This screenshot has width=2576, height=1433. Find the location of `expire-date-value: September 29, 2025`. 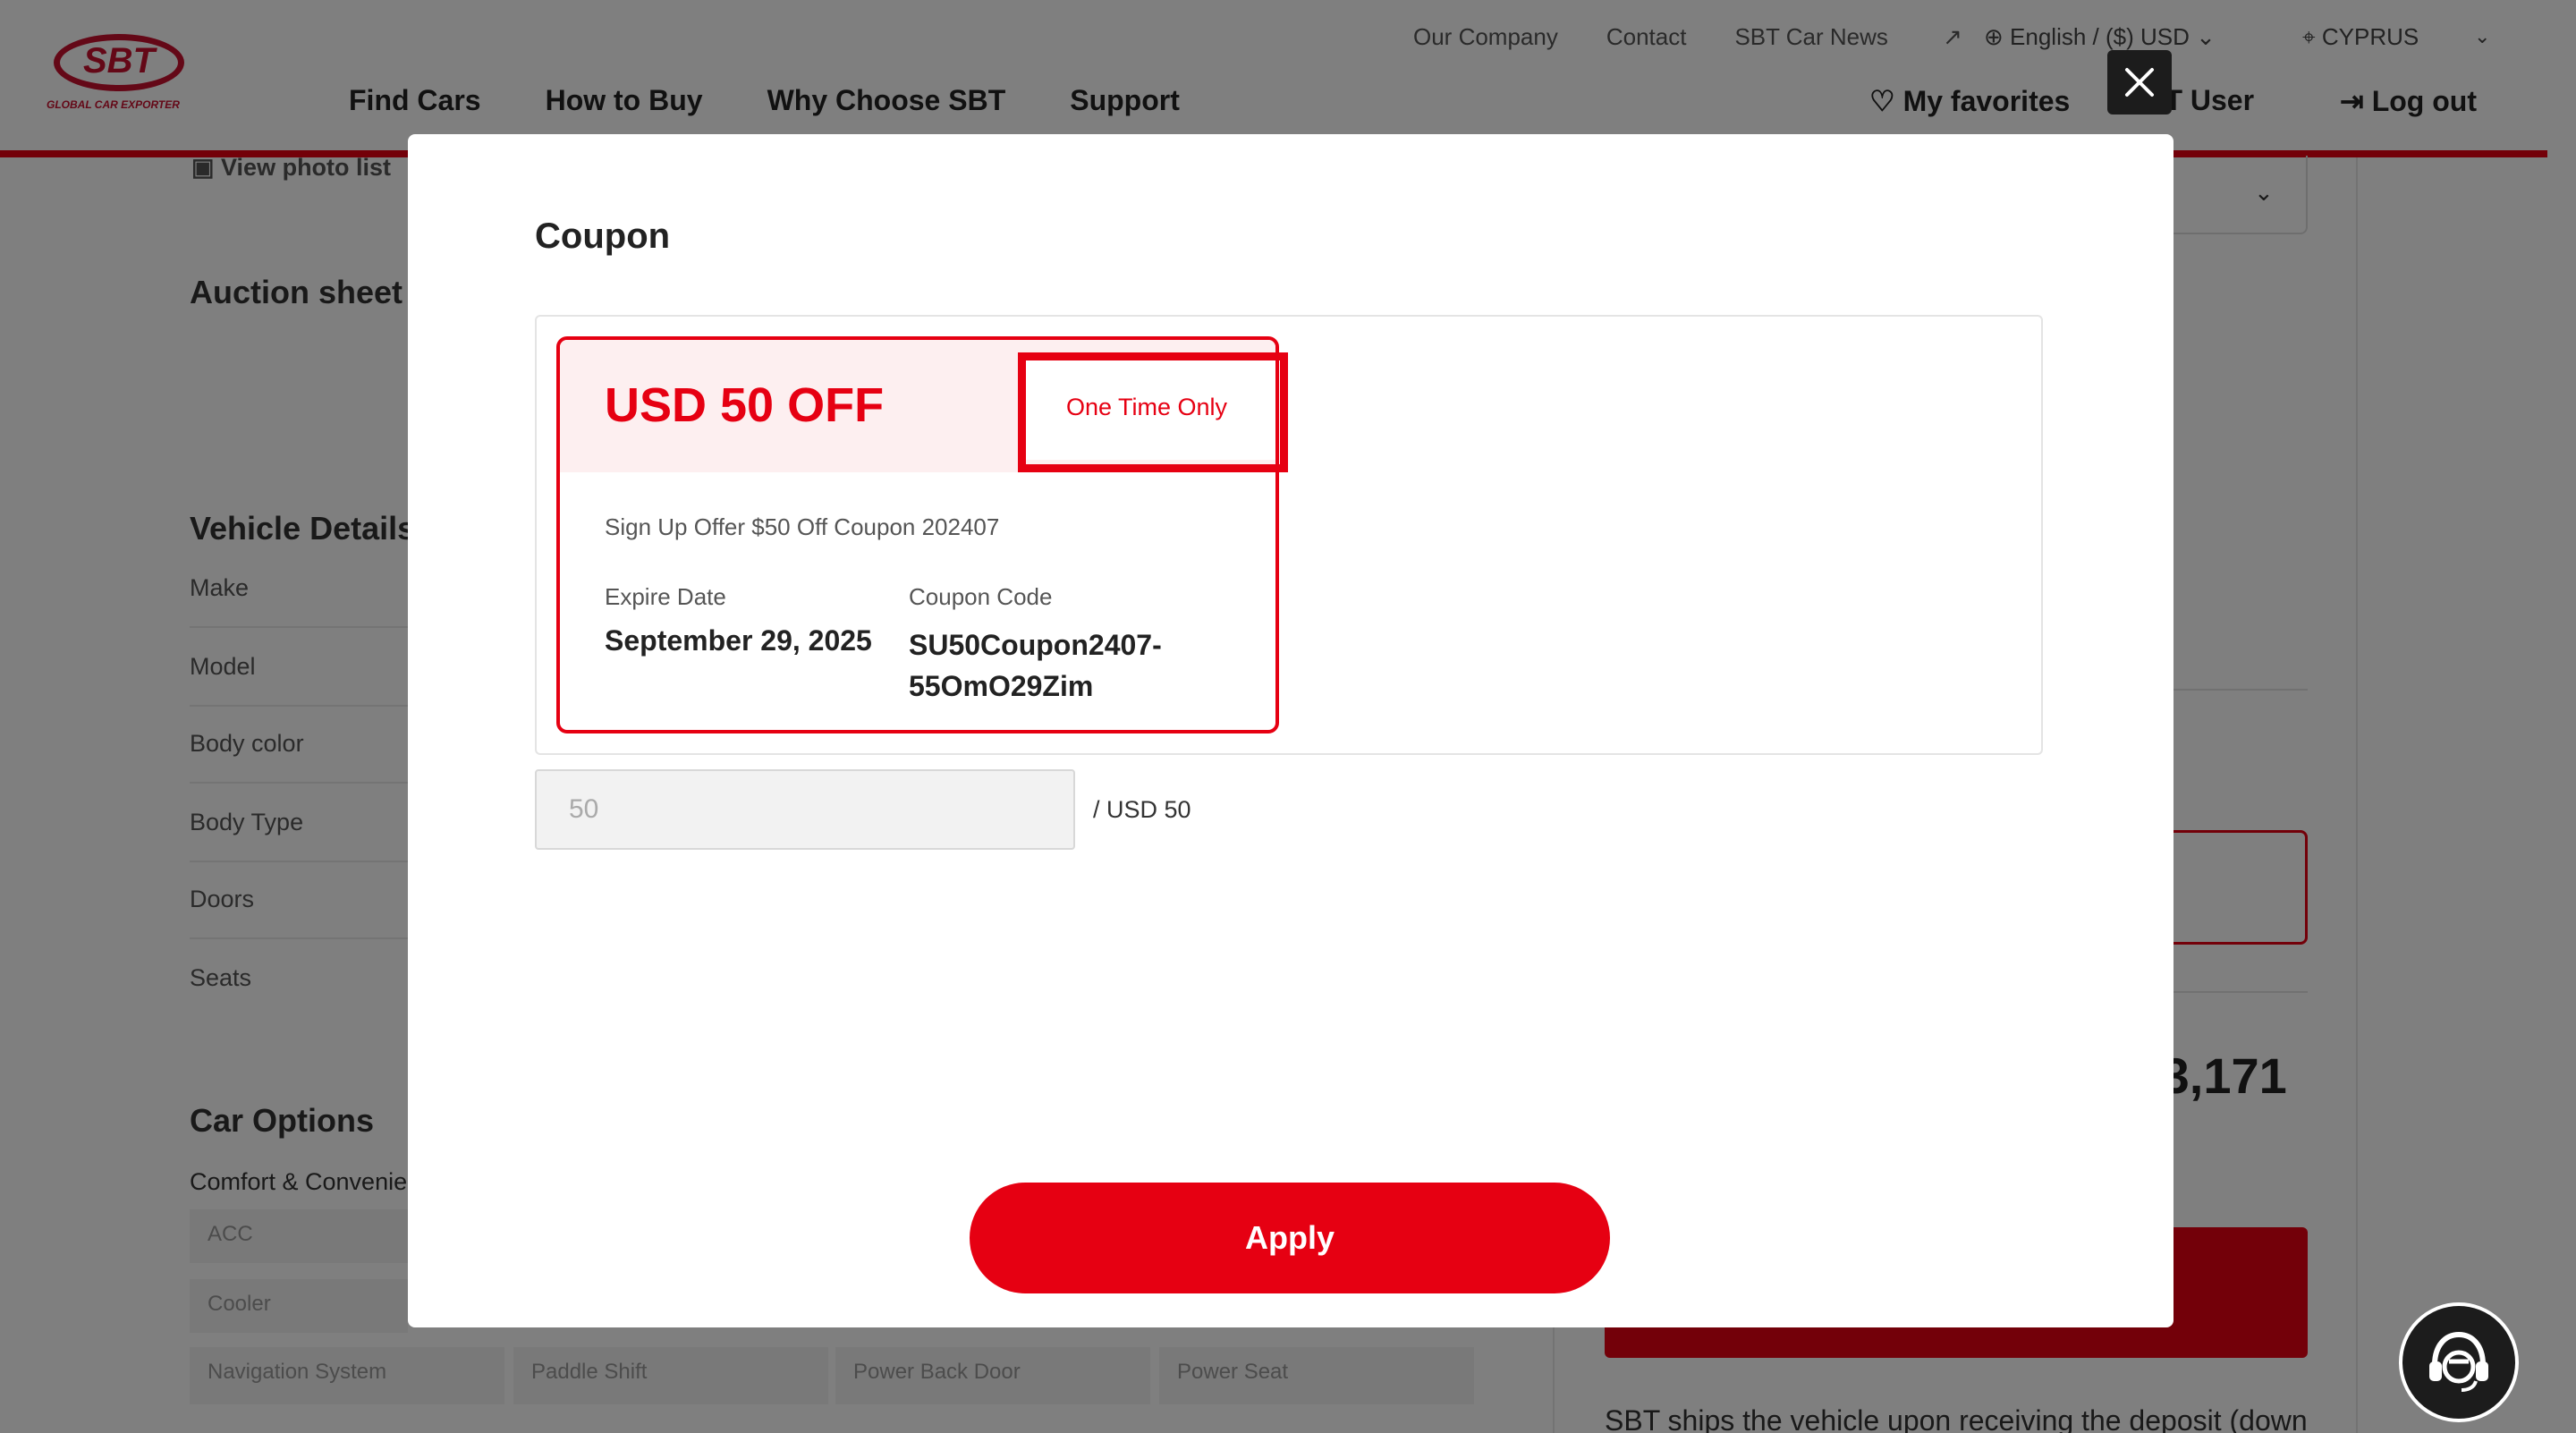

expire-date-value: September 29, 2025 is located at coordinates (738, 640).